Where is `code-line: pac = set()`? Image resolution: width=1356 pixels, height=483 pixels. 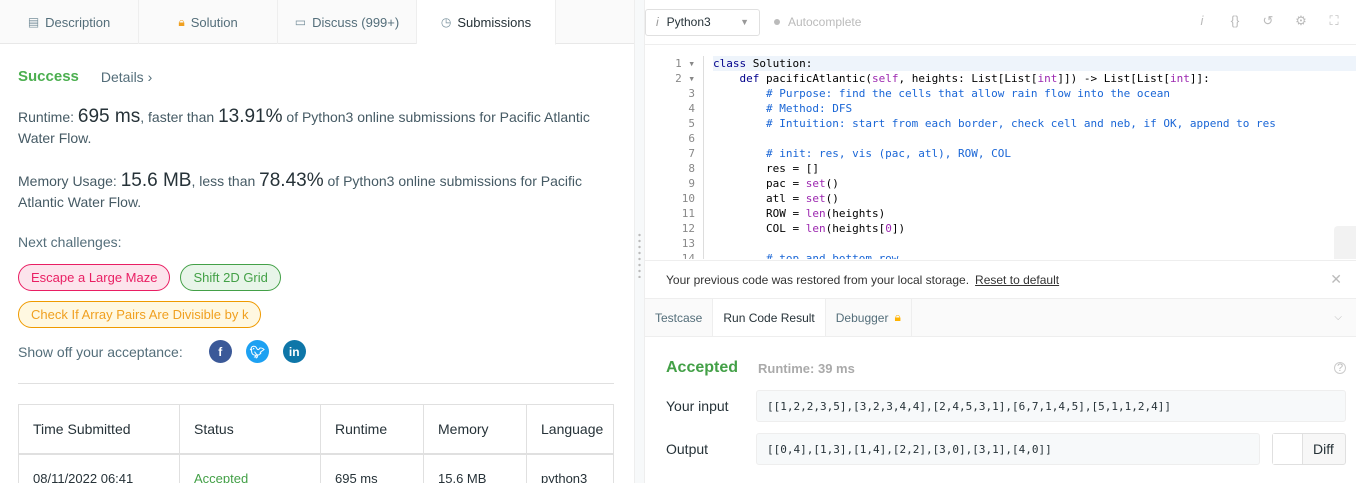 code-line: pac = set() is located at coordinates (776, 183).